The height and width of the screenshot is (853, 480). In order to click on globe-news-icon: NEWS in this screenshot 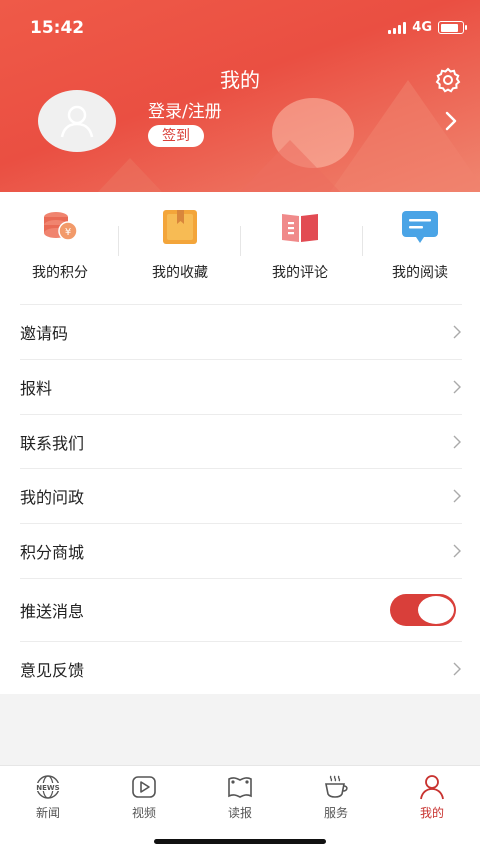, I will do `click(48, 787)`.